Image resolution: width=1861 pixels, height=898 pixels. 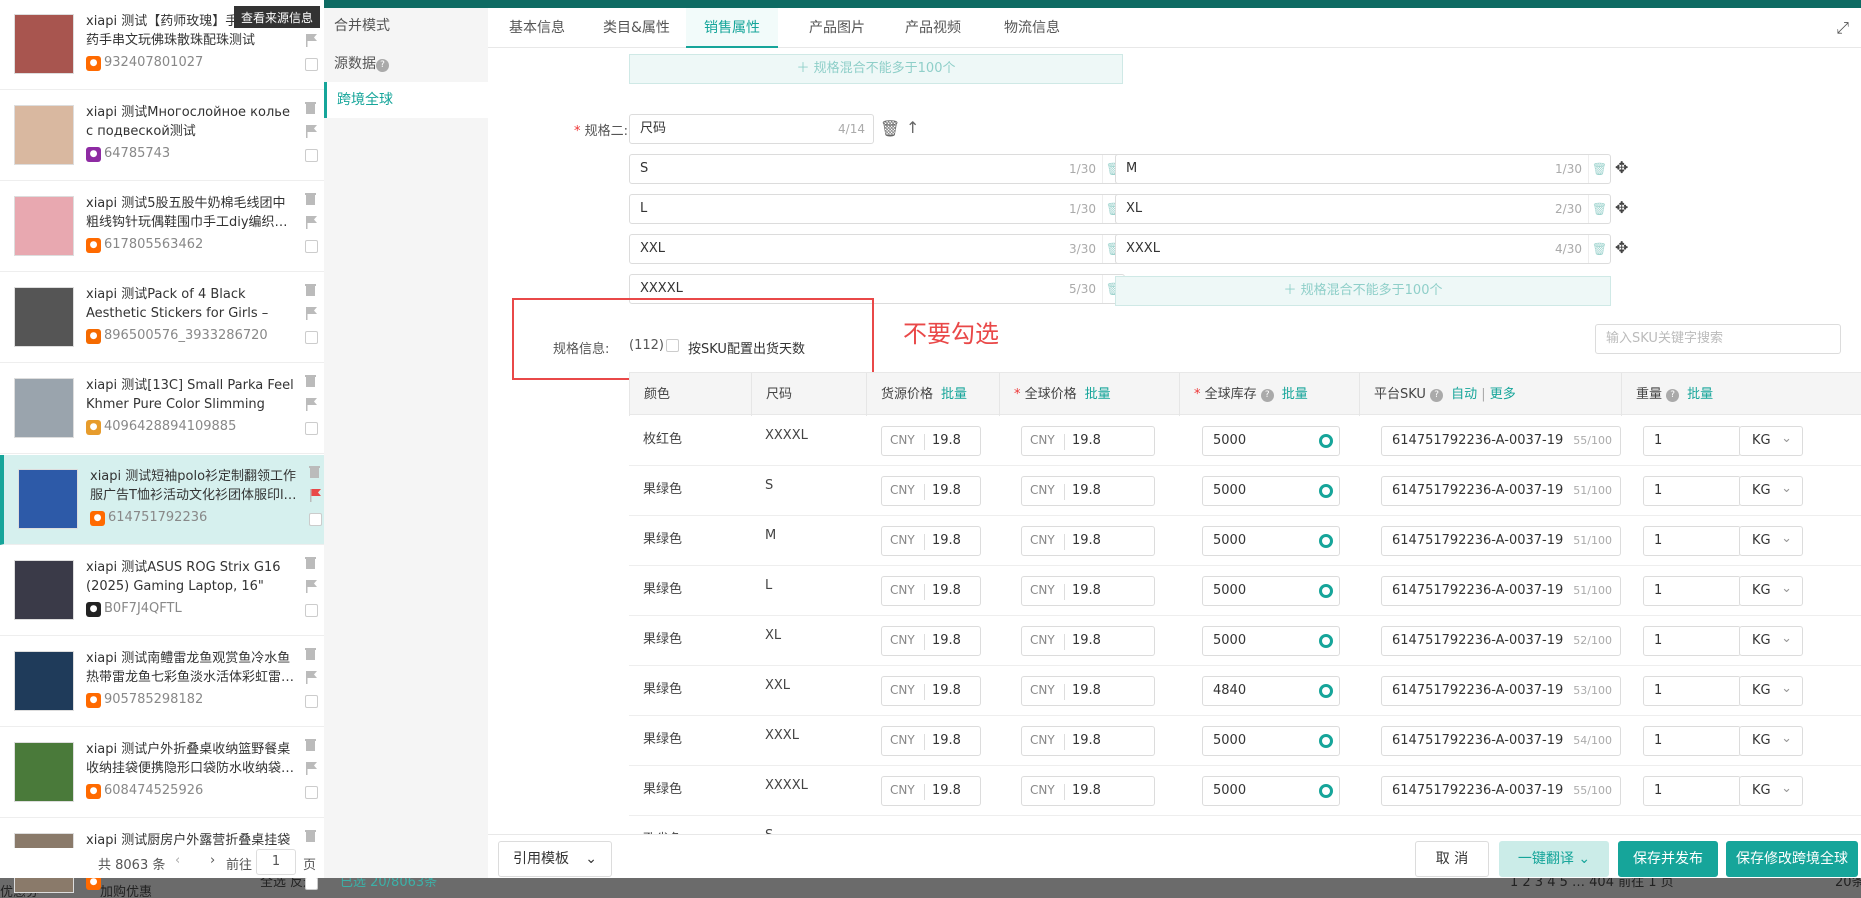 I want to click on page-input: 1, so click(x=276, y=862).